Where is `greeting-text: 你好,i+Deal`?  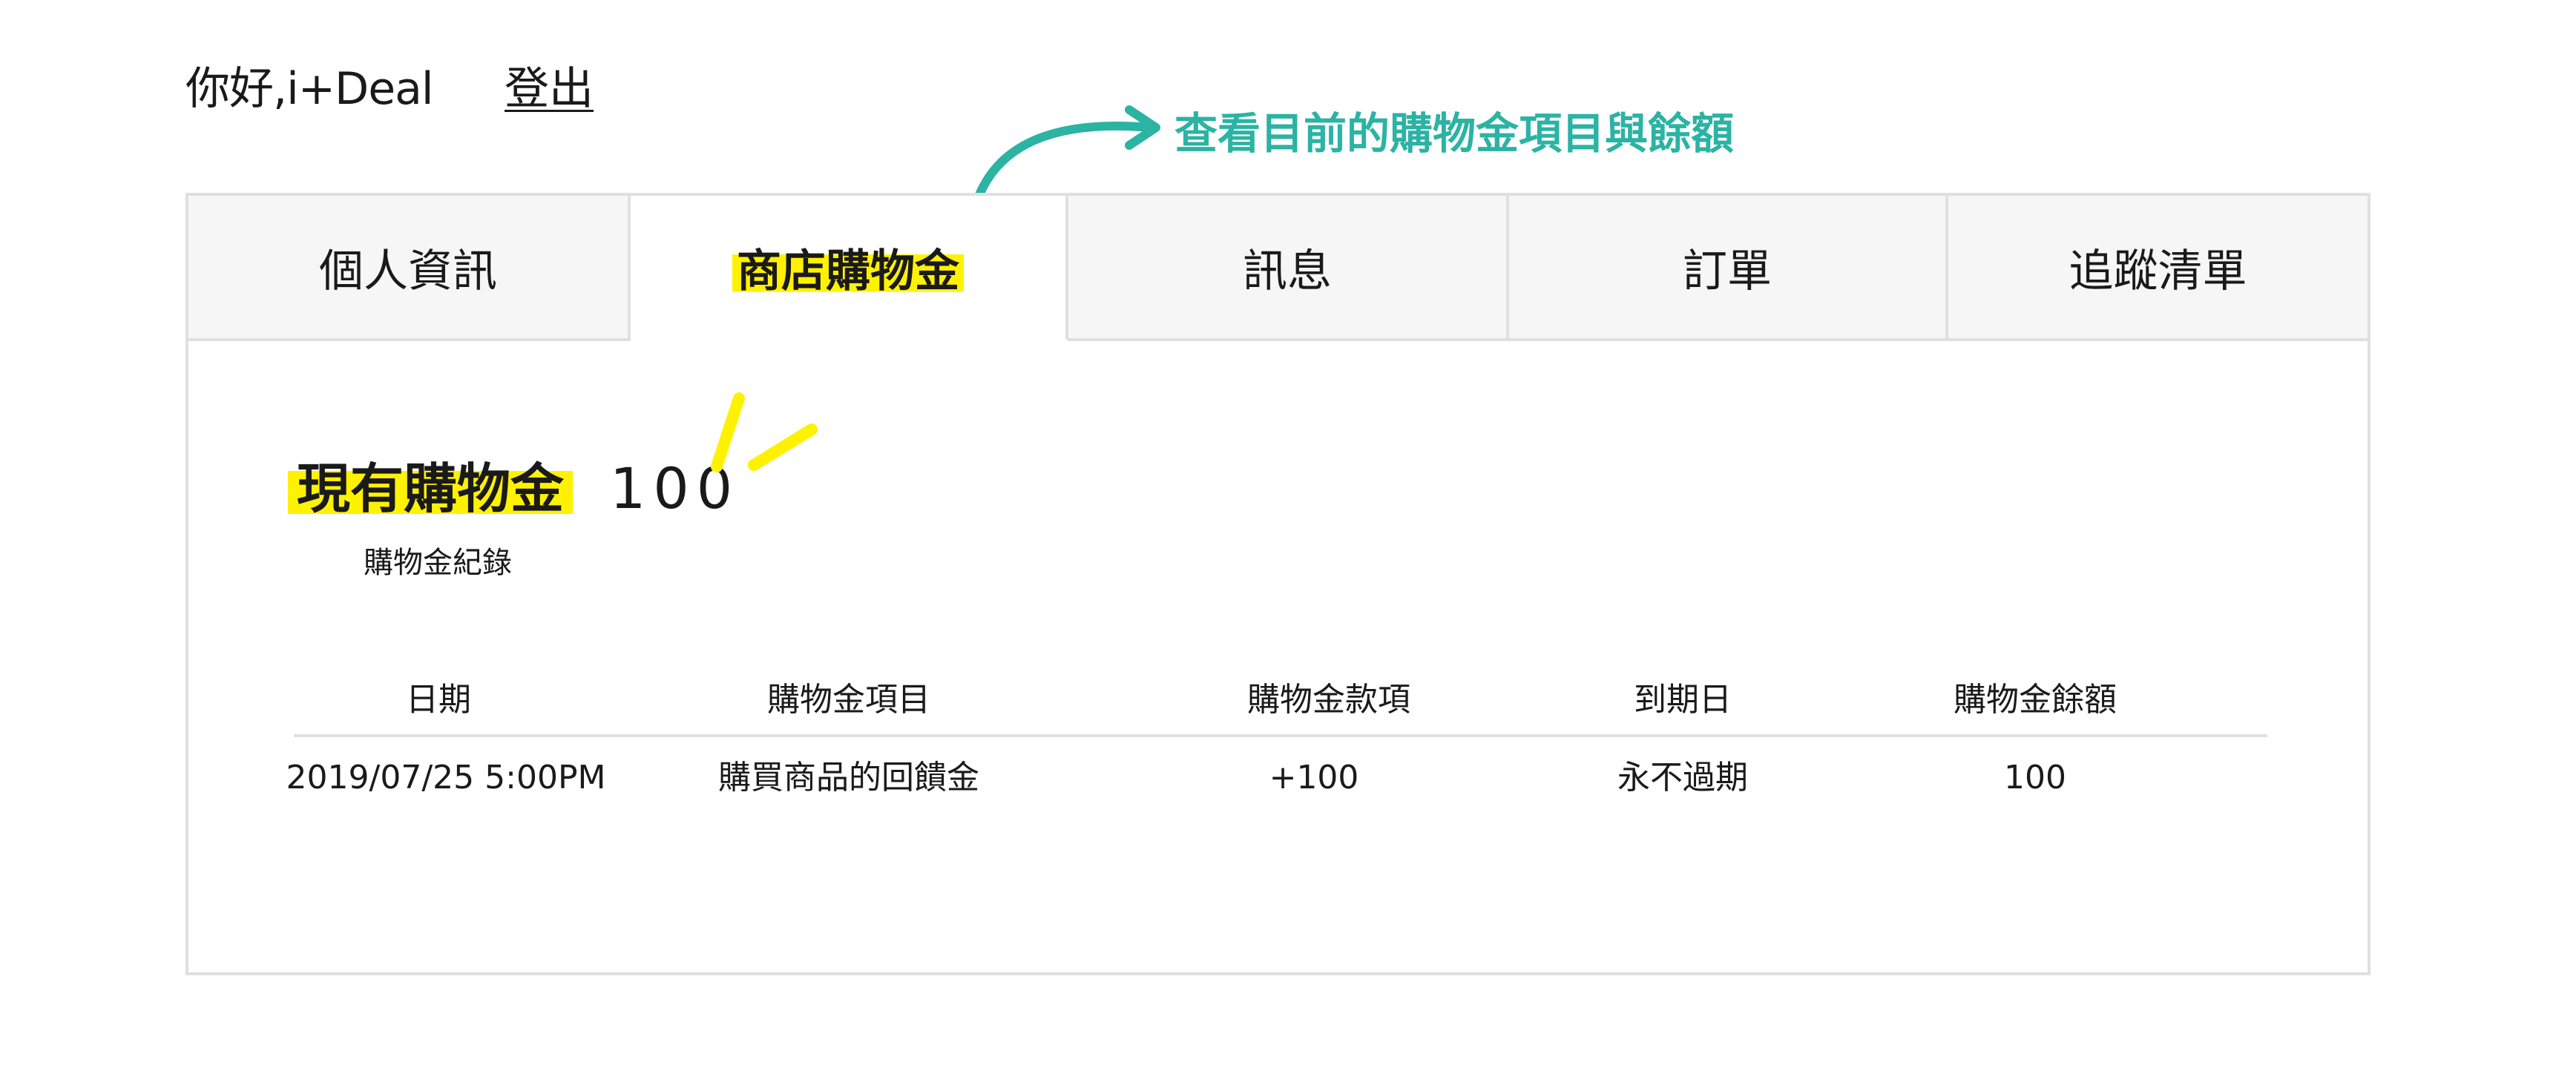
greeting-text: 你好,i+Deal is located at coordinates (309, 89).